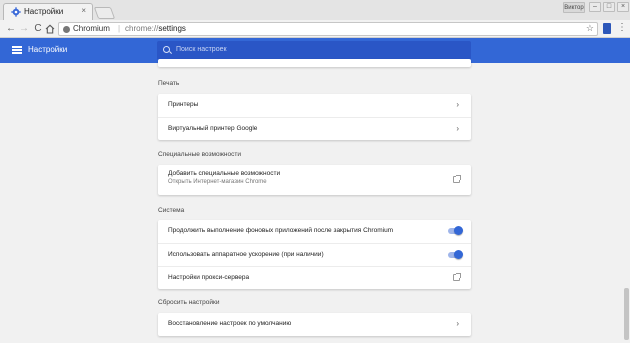  What do you see at coordinates (83, 11) in the screenshot?
I see `tab-close-icon: ×` at bounding box center [83, 11].